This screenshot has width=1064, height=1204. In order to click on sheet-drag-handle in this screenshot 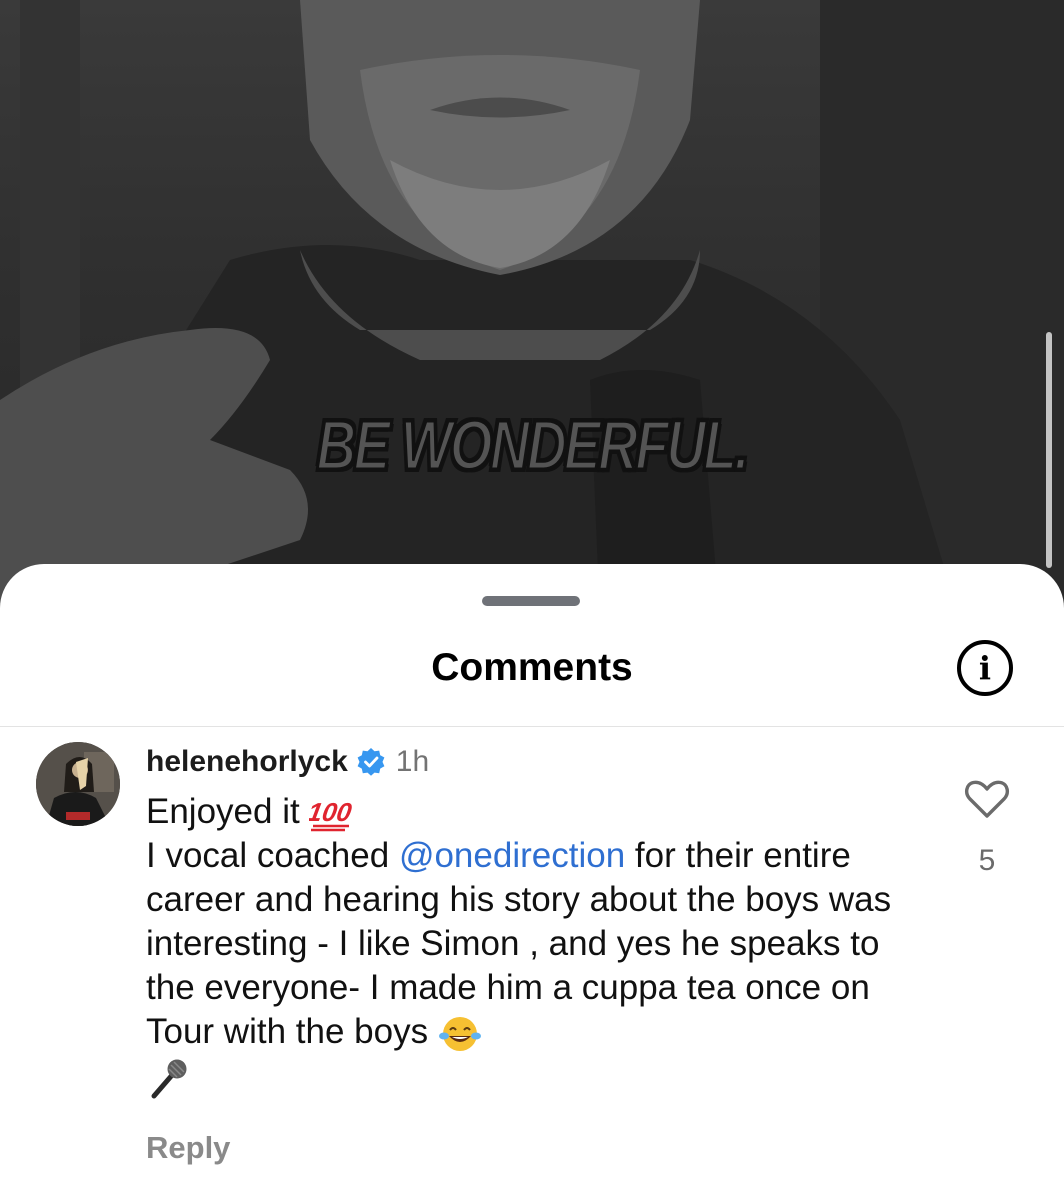, I will do `click(531, 601)`.